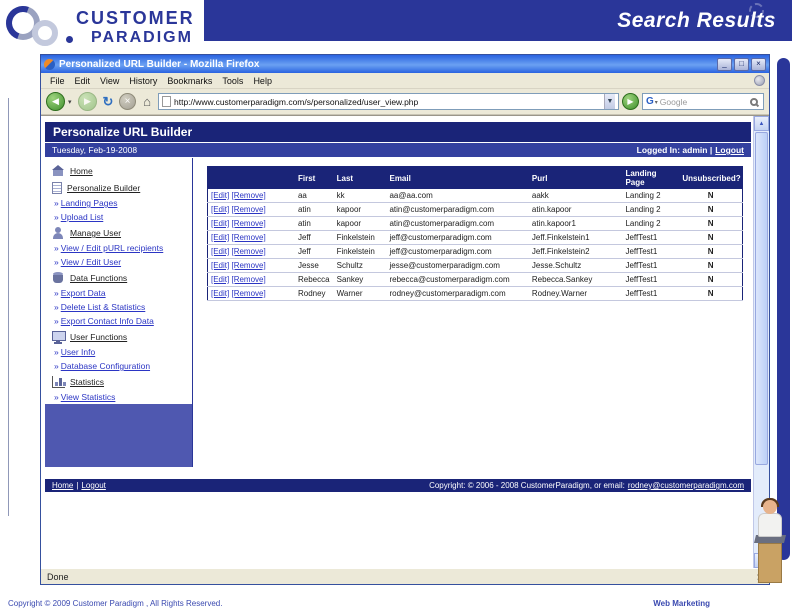  I want to click on copyright-email-link: rodney@customerparadigm.com, so click(686, 485).